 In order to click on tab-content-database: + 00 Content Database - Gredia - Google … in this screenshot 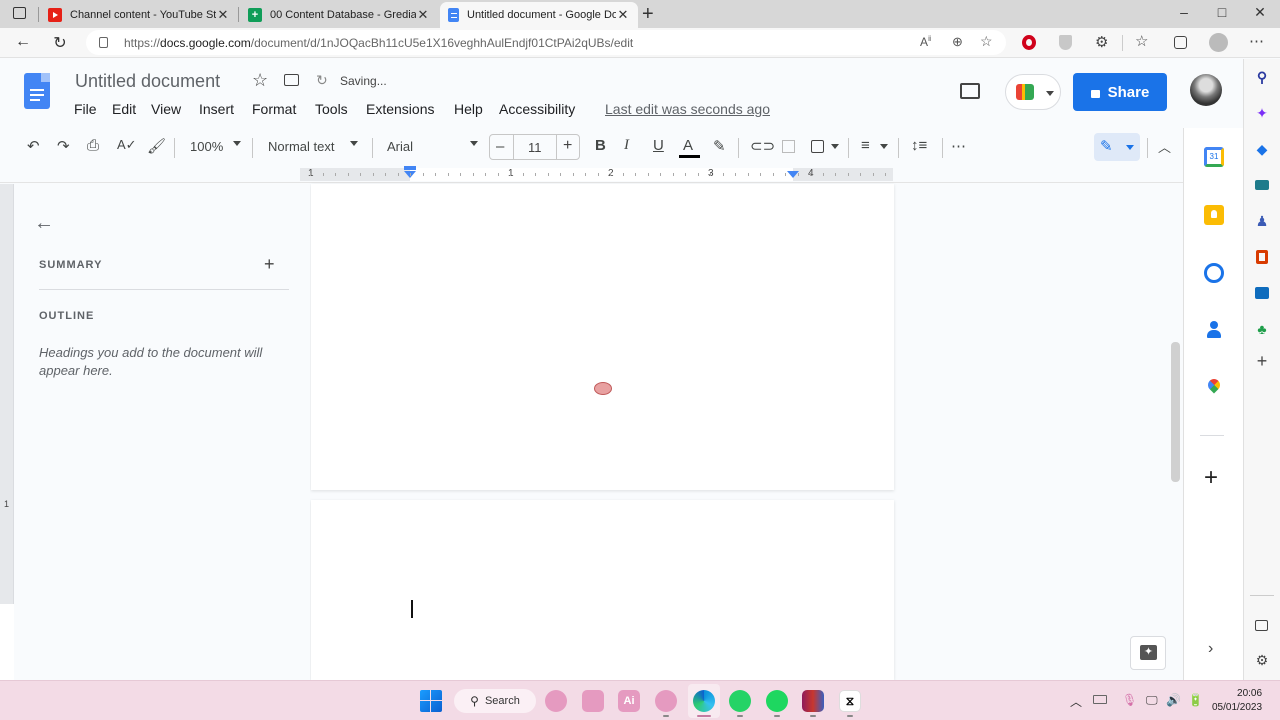, I will do `click(339, 15)`.